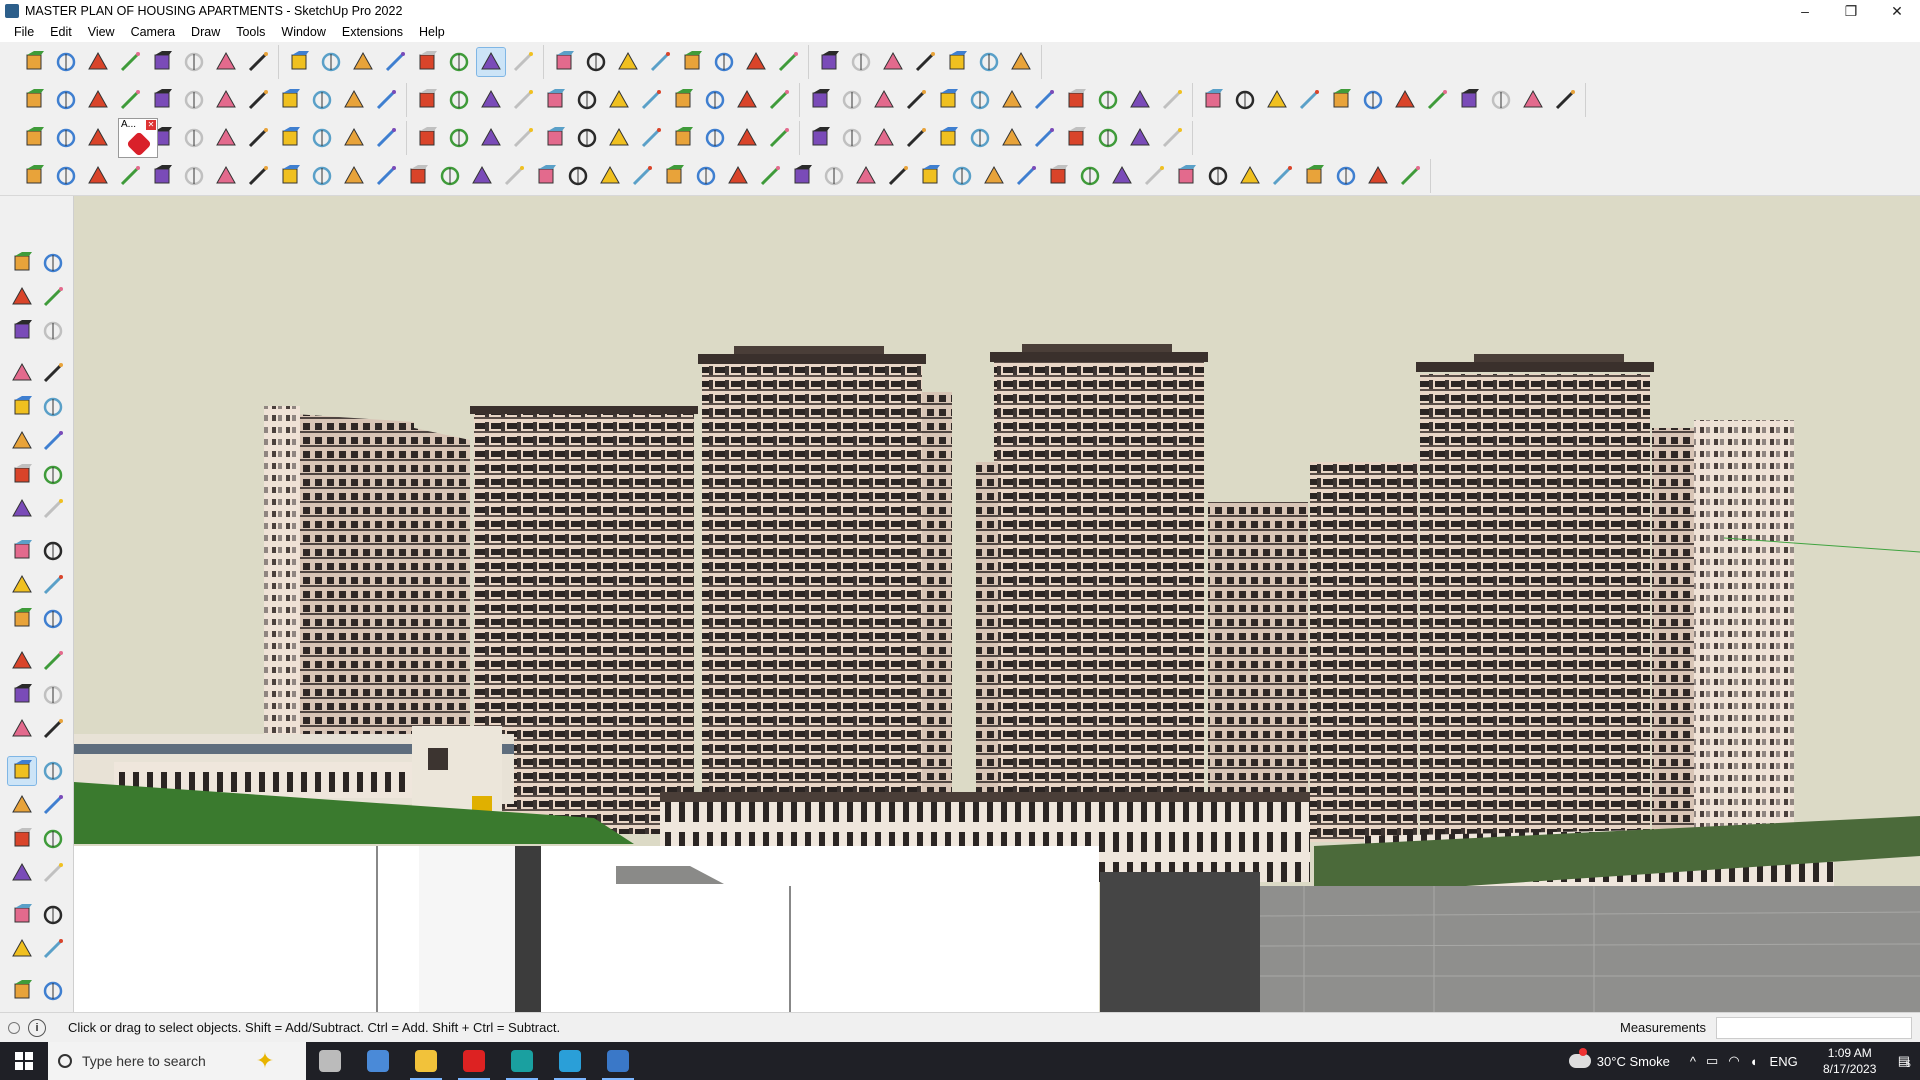  I want to click on menu-edit: Edit, so click(61, 32).